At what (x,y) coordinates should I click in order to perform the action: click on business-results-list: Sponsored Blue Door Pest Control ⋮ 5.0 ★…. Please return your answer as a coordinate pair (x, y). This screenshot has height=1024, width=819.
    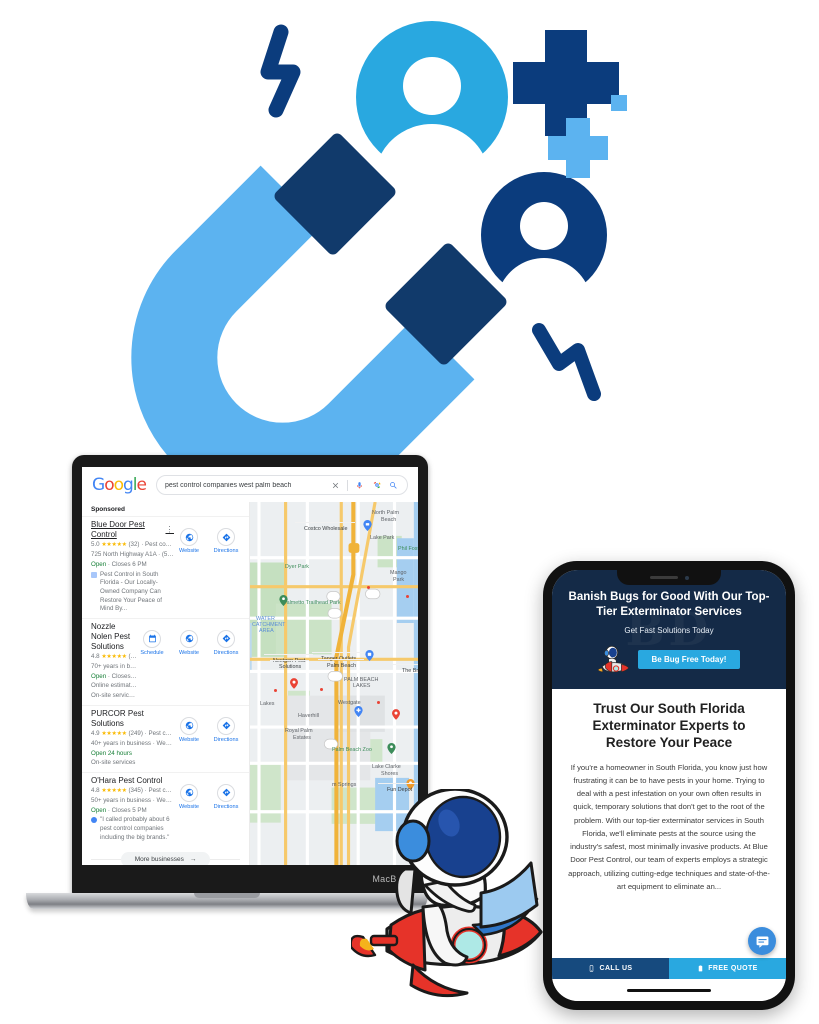
    Looking at the image, I should click on (166, 683).